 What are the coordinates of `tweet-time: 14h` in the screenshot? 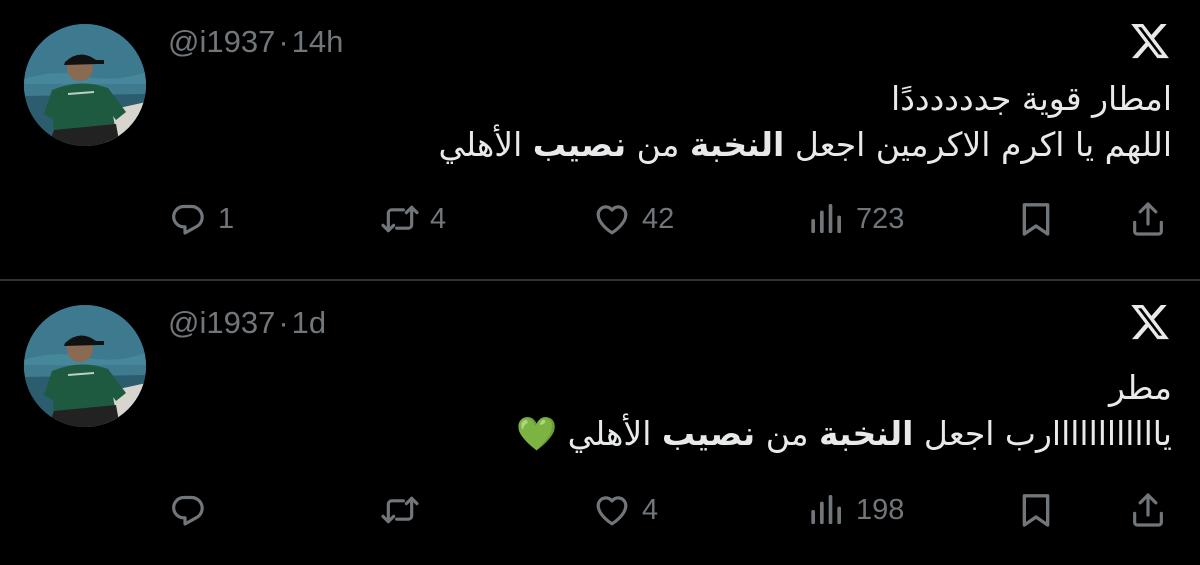 It's located at (318, 41).